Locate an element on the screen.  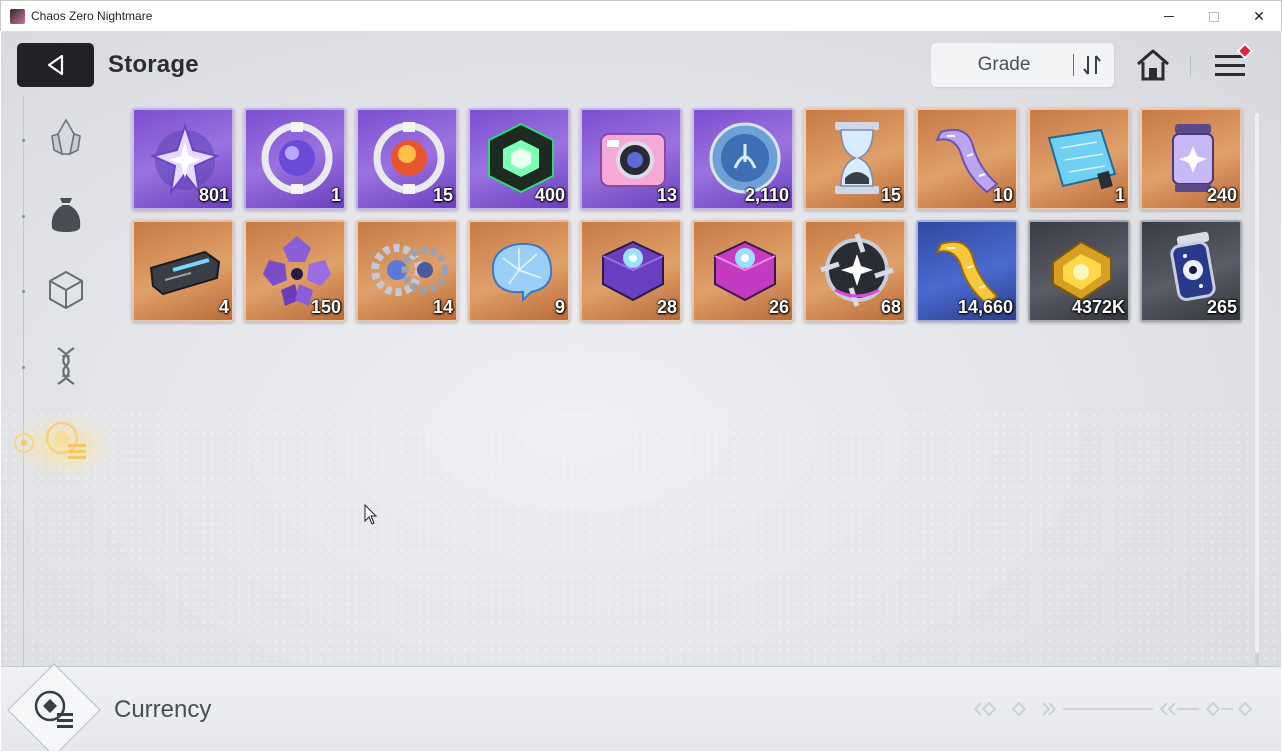
sidebar-tab-boxes is located at coordinates (66, 290).